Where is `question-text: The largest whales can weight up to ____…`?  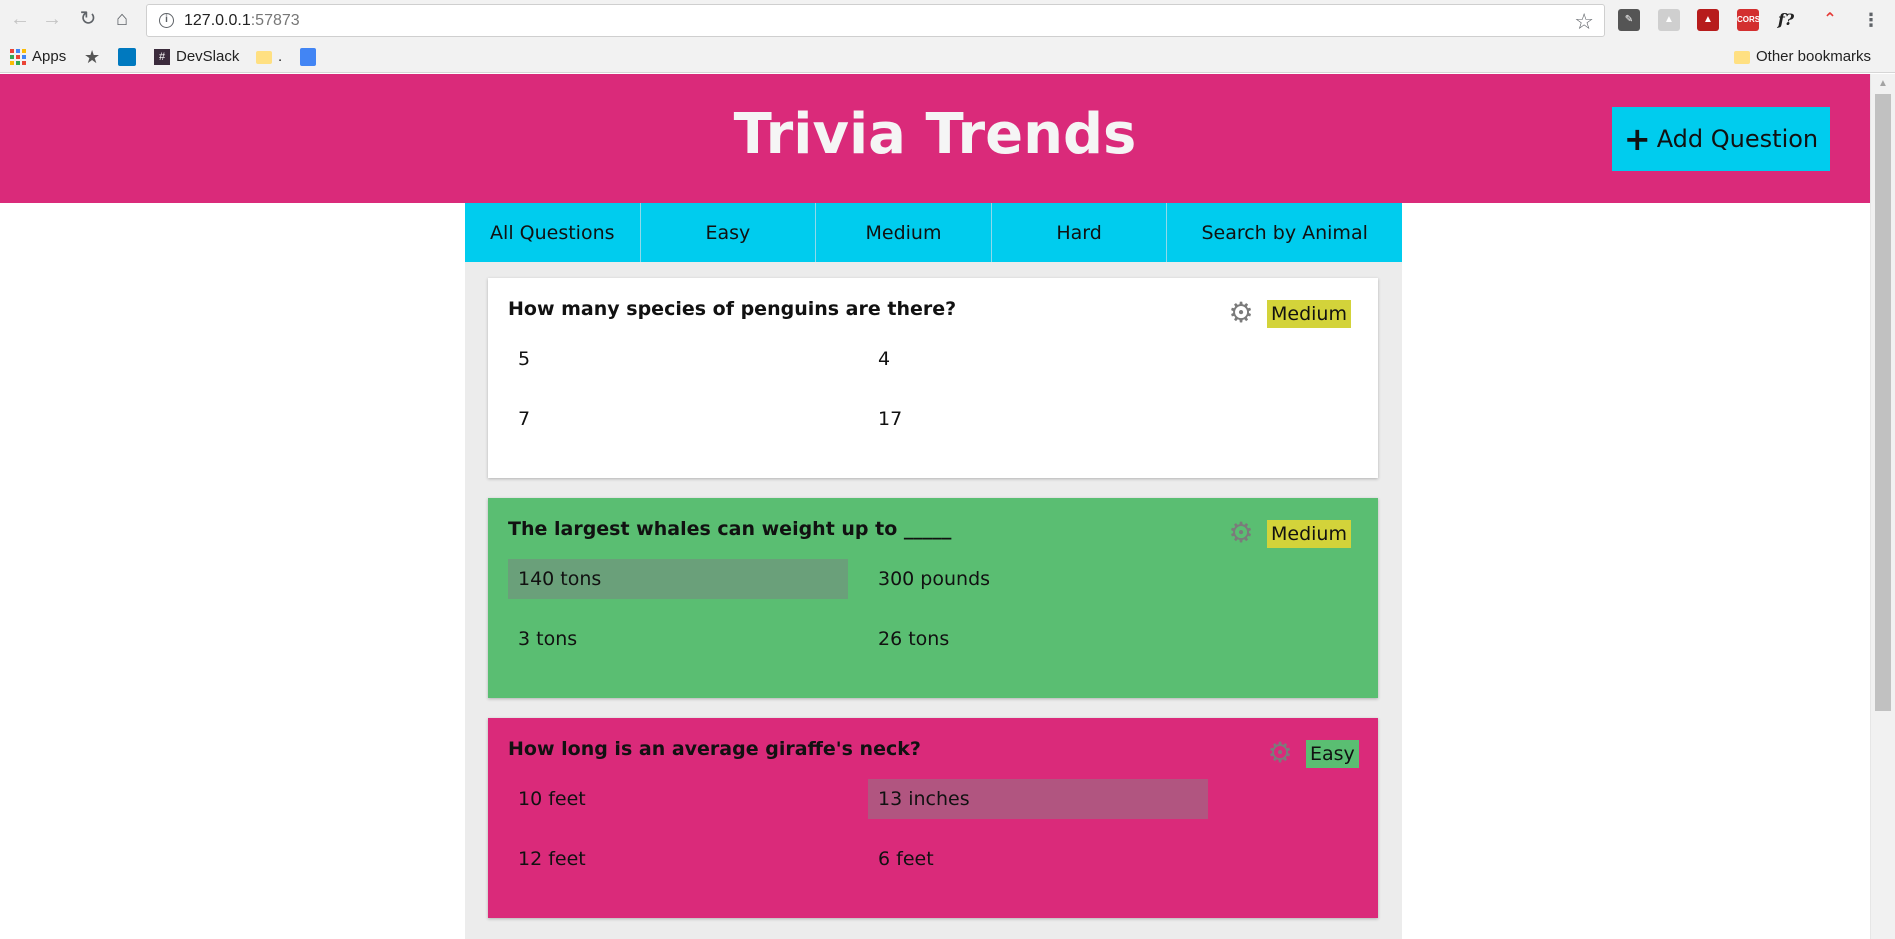
question-text: The largest whales can weight up to ____… is located at coordinates (730, 529).